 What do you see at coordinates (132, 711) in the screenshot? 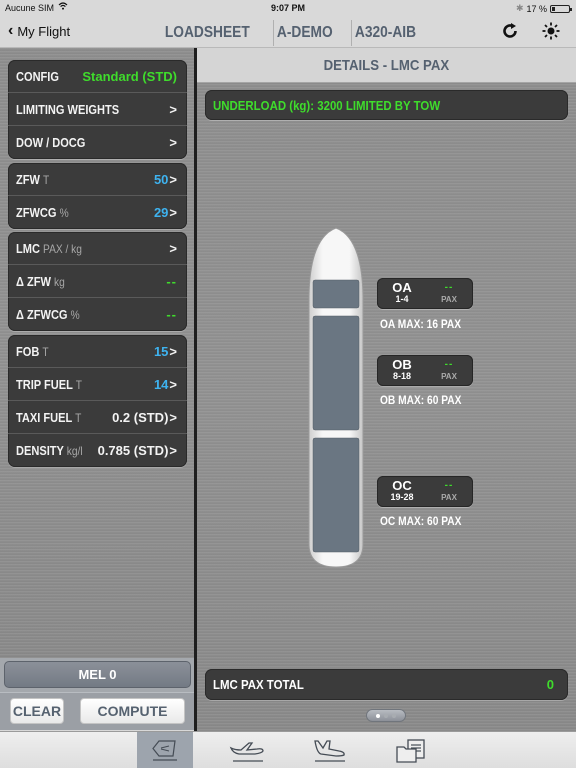
I see `compute-button: COMPUTE` at bounding box center [132, 711].